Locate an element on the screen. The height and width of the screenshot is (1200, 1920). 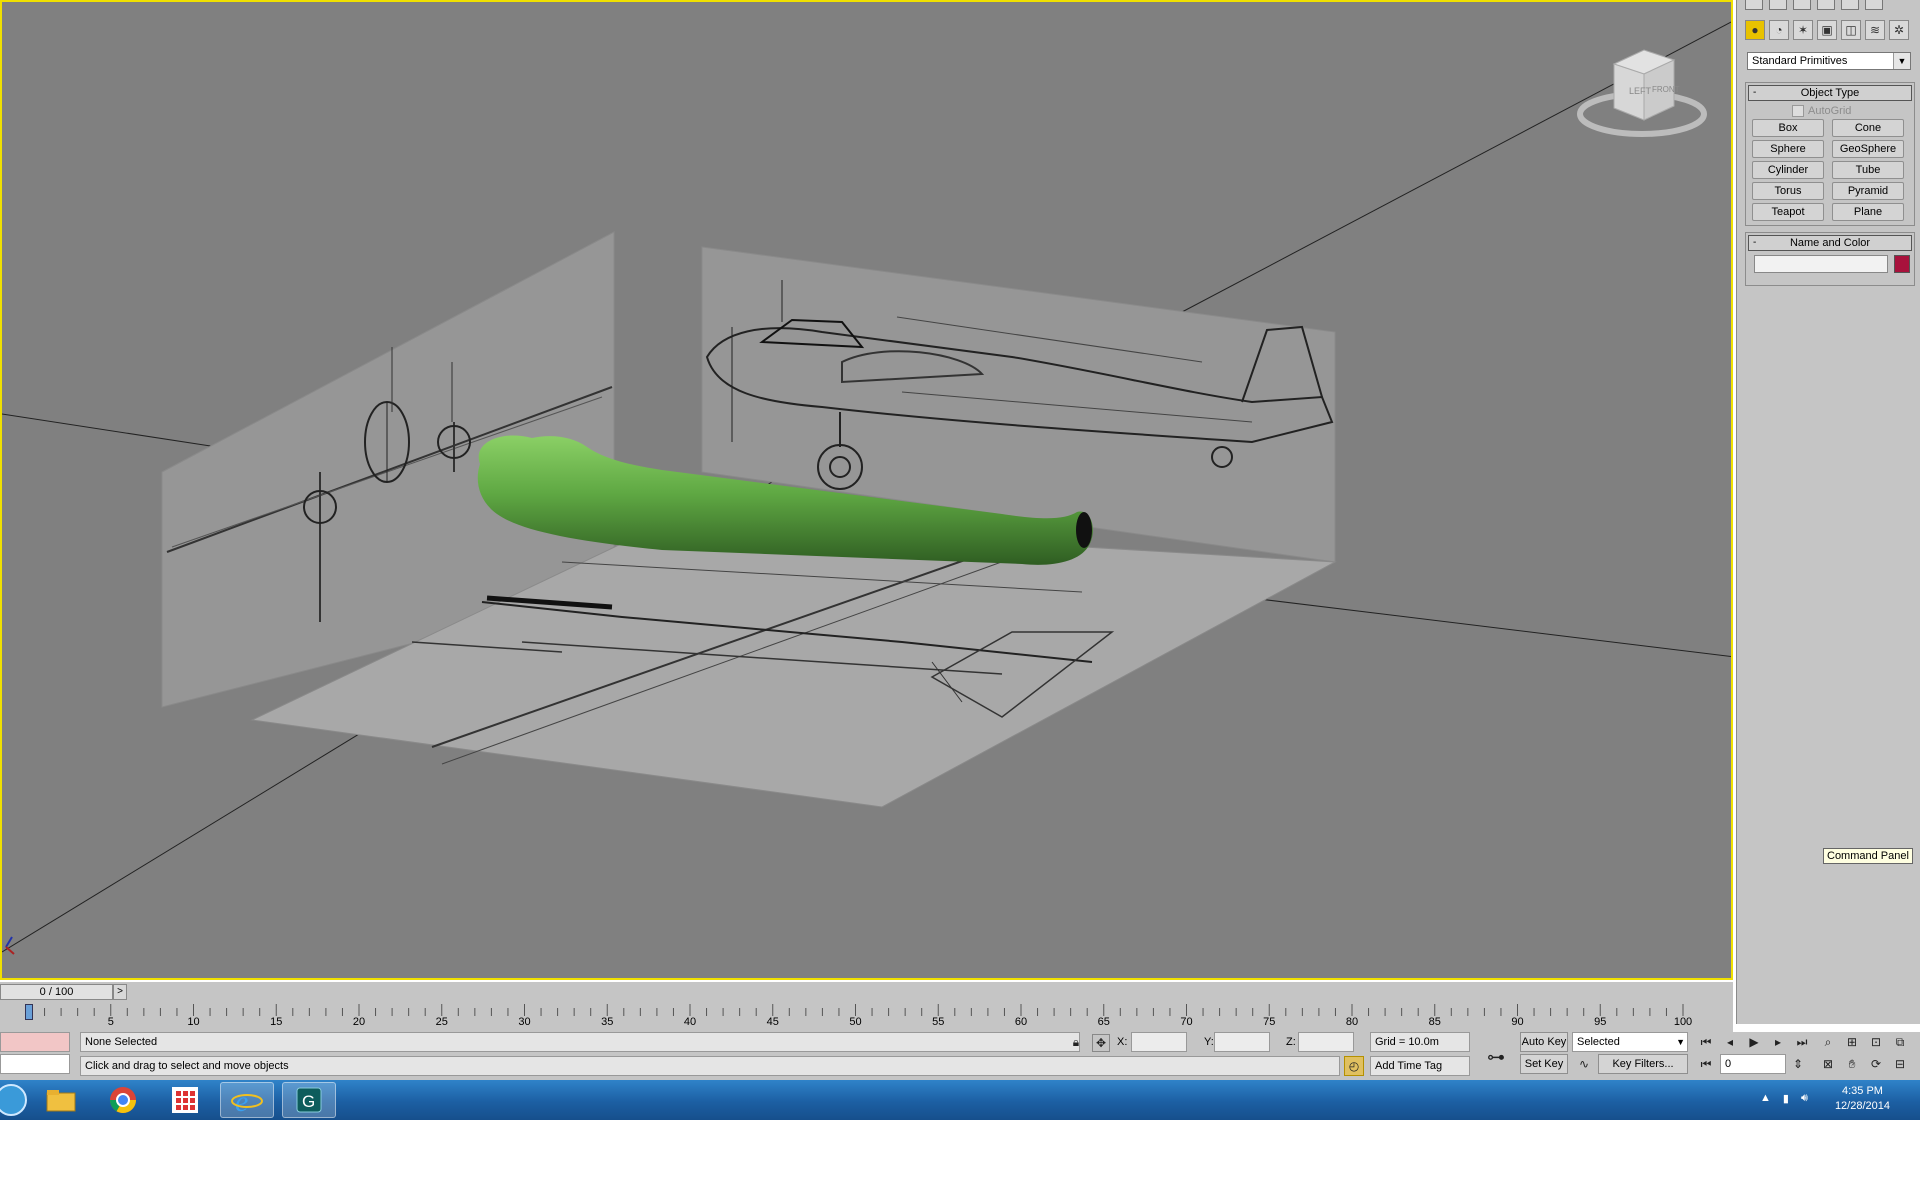
lights-icon: ✶ is located at coordinates (1803, 30).